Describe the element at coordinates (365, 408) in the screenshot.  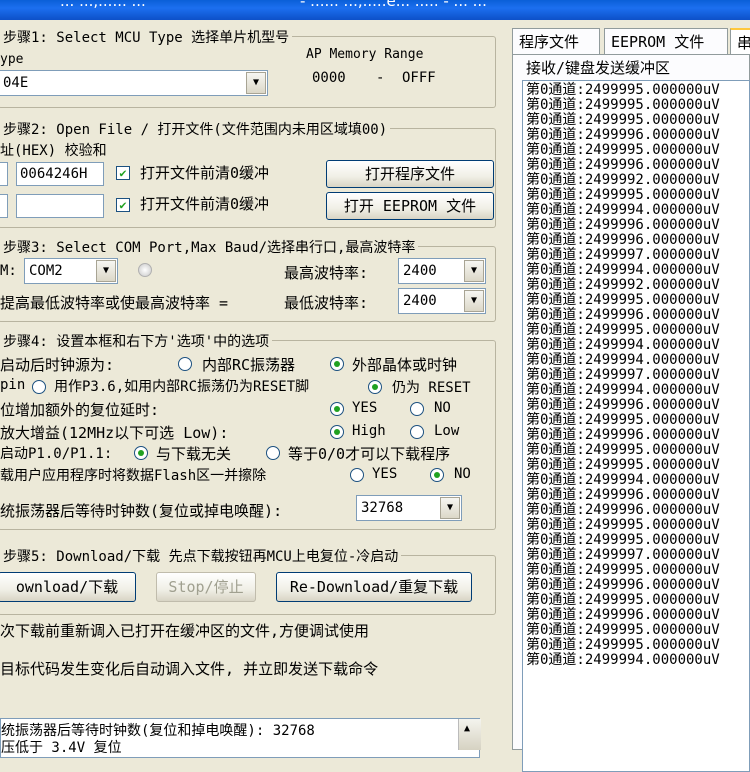
I see `reset-delay-yes-label: YES` at that location.